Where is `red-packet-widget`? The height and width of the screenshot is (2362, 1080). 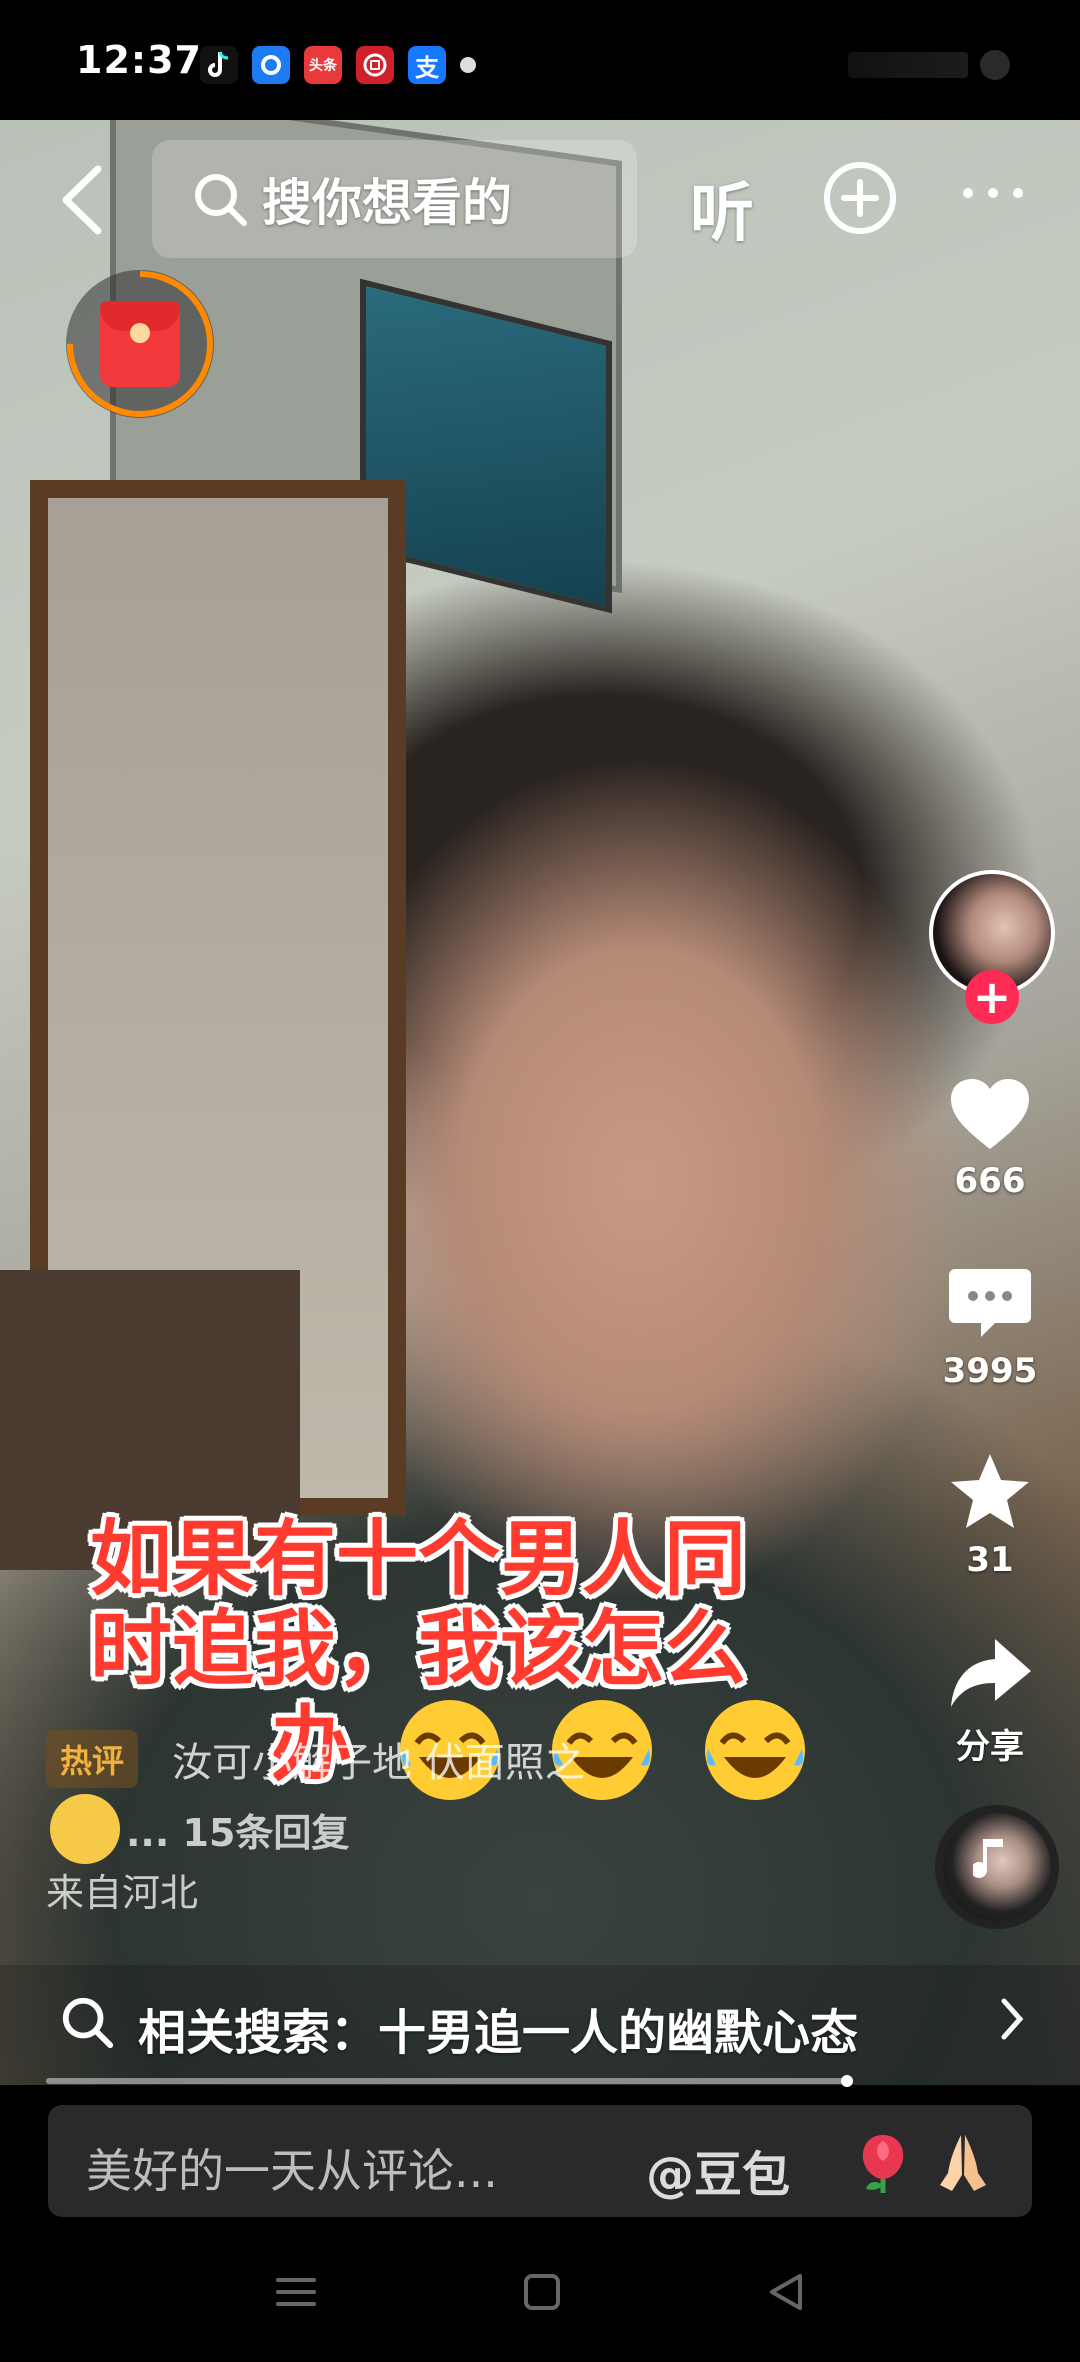
red-packet-widget is located at coordinates (140, 344).